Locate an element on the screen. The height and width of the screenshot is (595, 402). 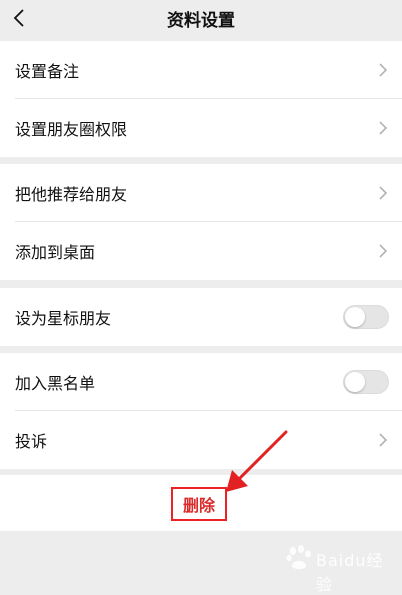
delete-label: 删除 is located at coordinates (198, 505).